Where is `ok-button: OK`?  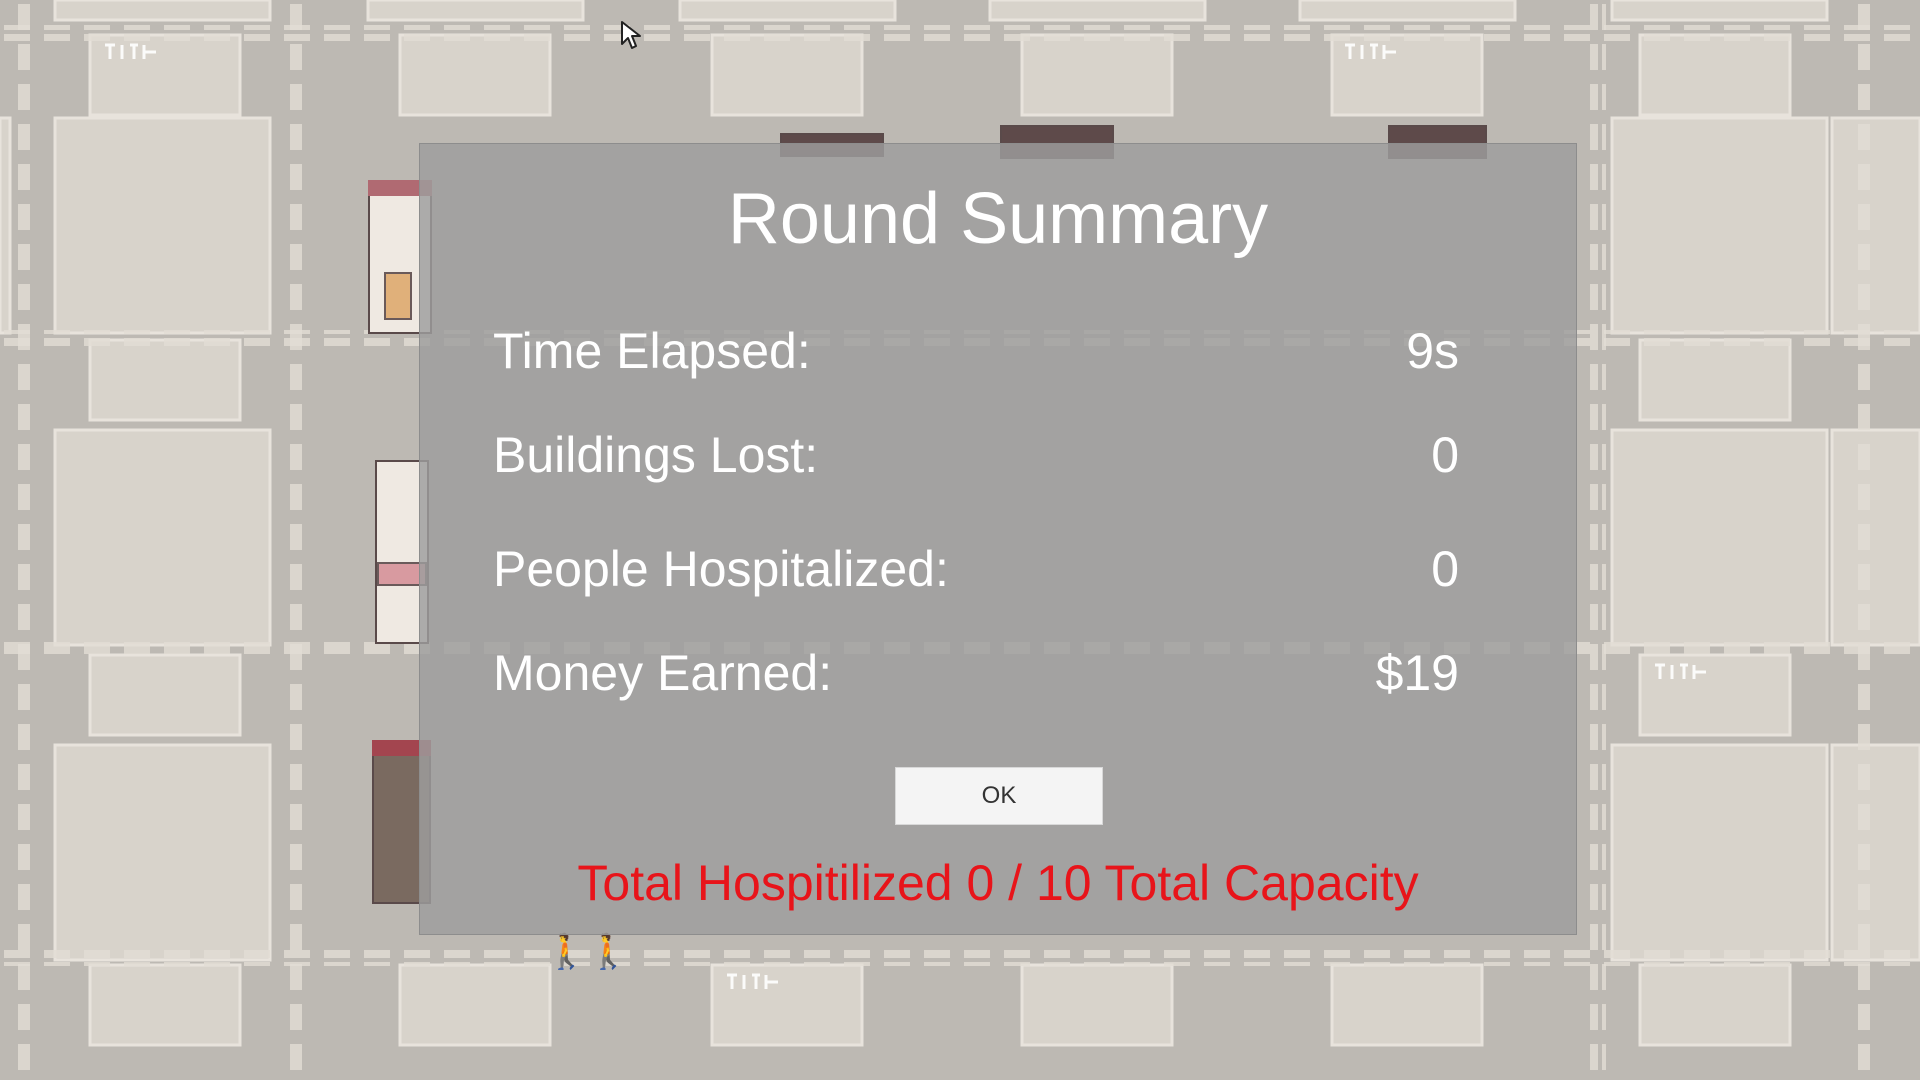 ok-button: OK is located at coordinates (999, 796).